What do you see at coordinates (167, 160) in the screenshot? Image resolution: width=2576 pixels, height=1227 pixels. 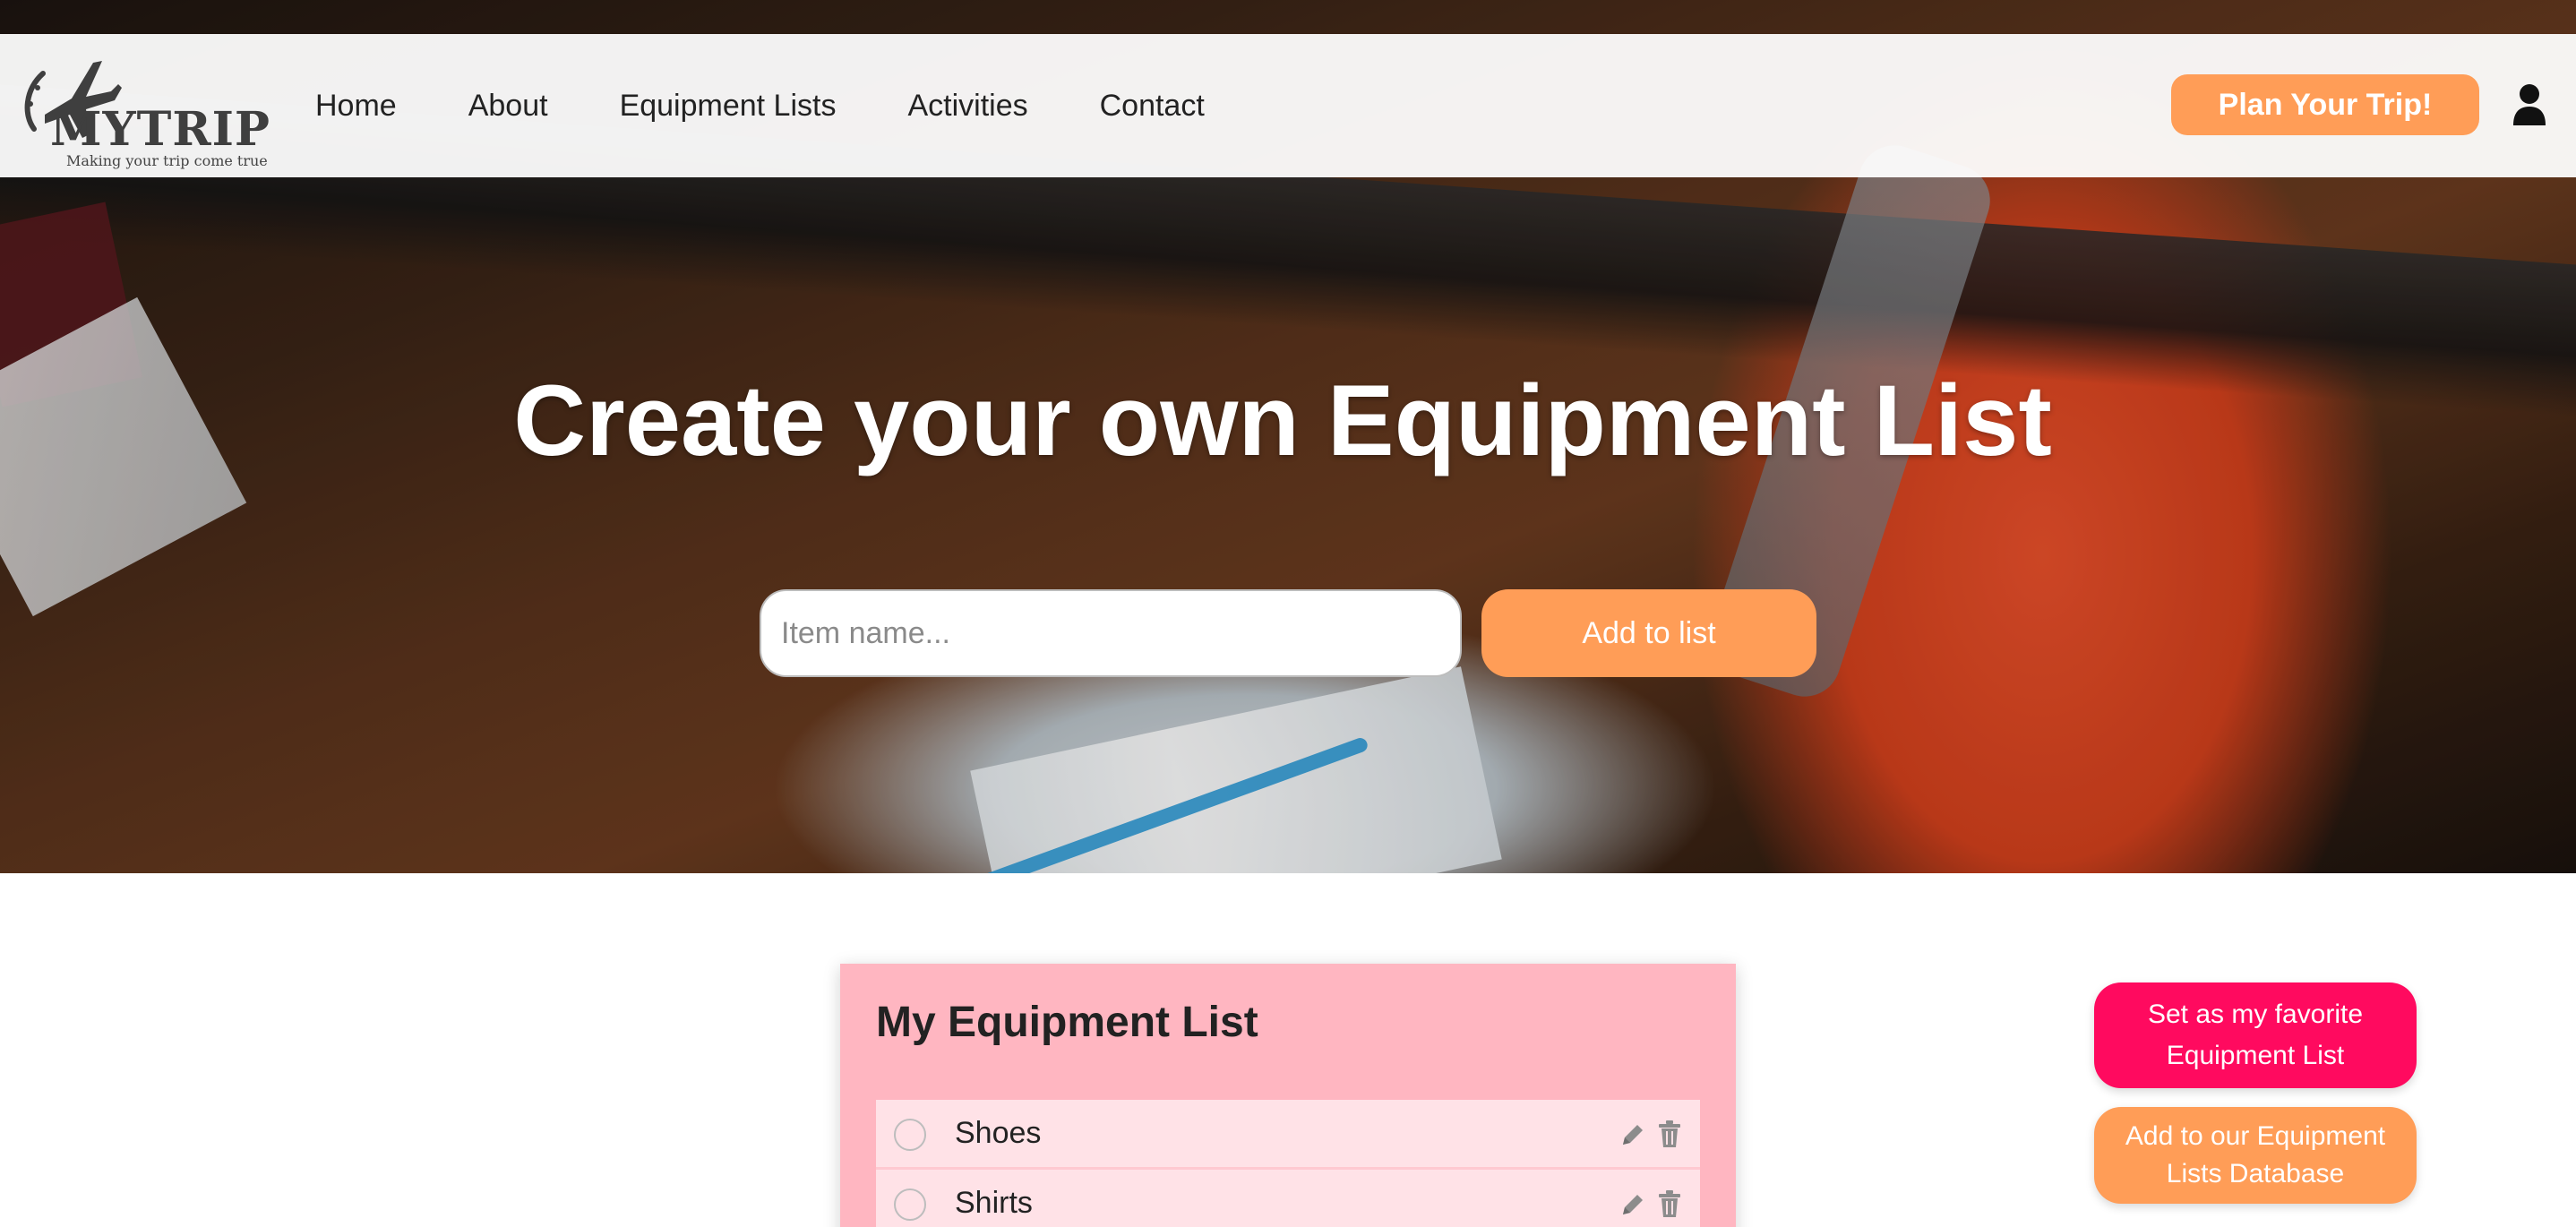 I see `brand-tagline: Making your trip come true` at bounding box center [167, 160].